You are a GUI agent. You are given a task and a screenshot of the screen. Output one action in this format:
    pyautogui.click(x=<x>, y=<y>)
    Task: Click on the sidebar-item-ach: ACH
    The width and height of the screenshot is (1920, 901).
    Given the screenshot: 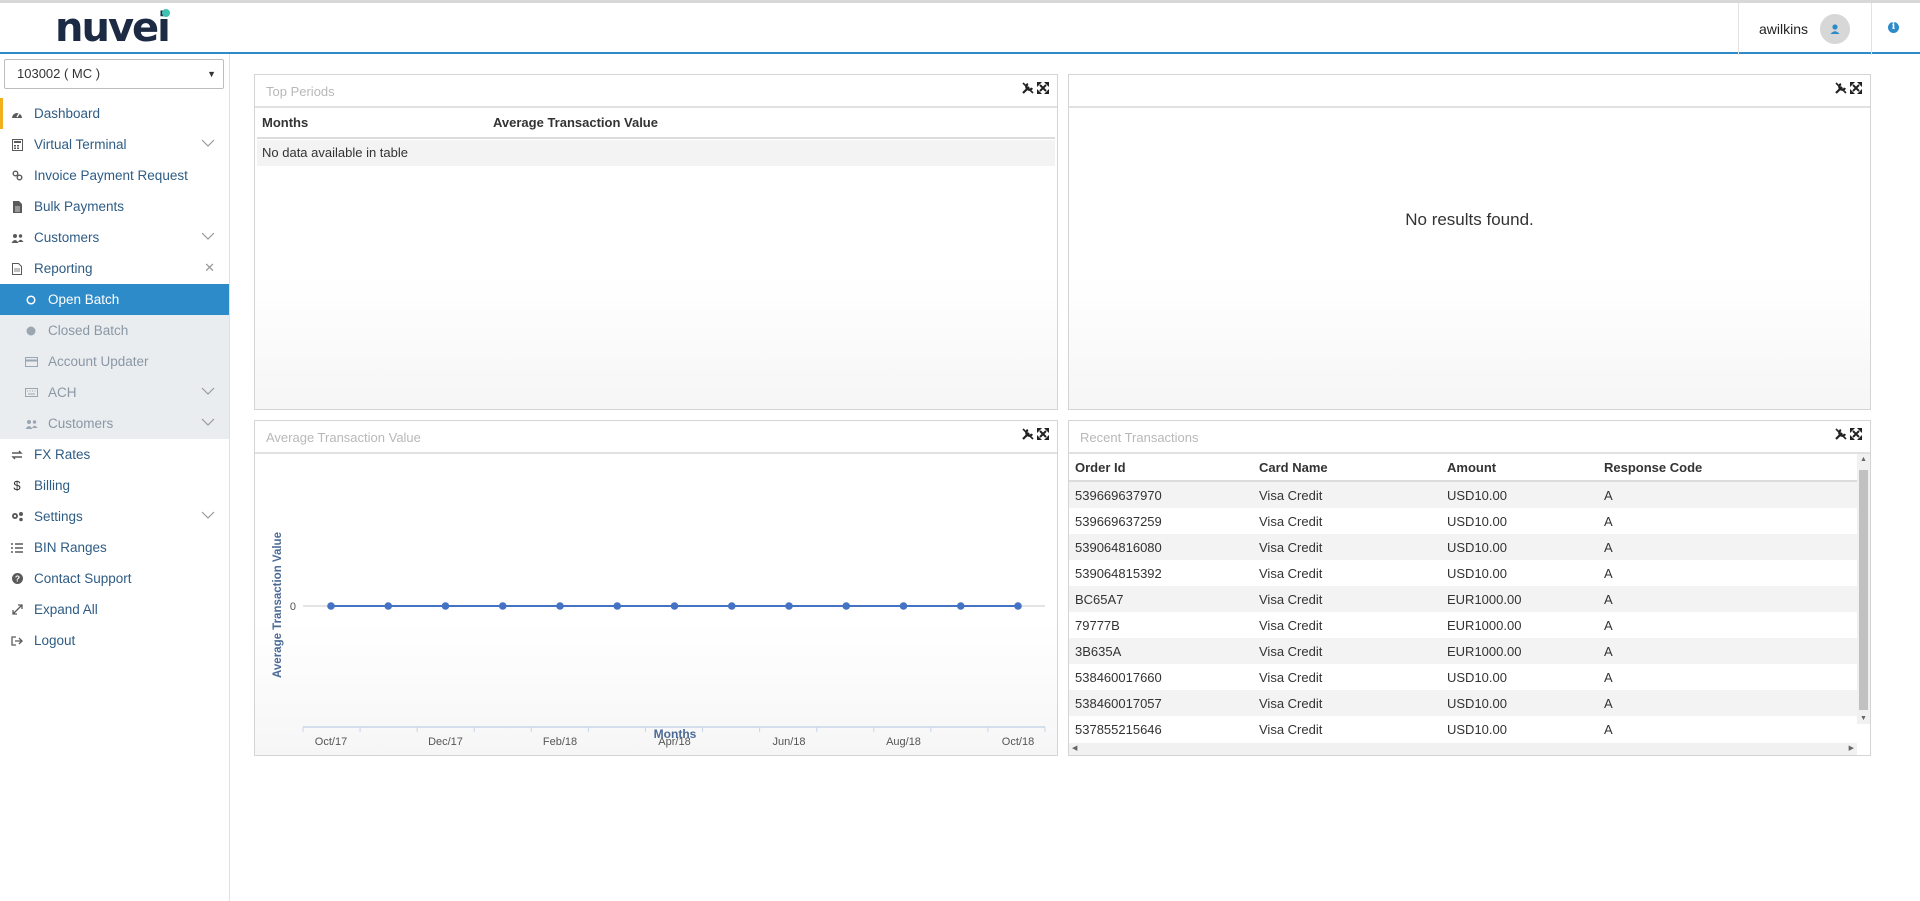 What is the action you would take?
    pyautogui.click(x=114, y=392)
    